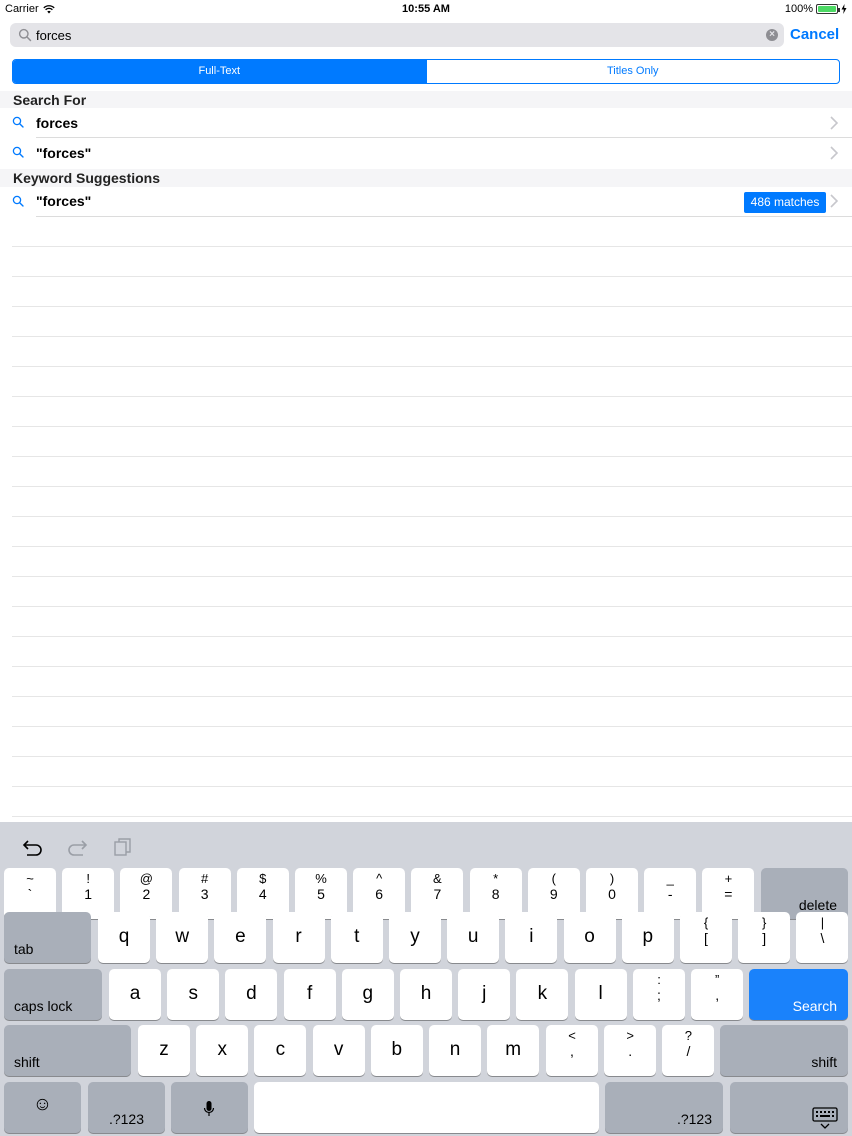 This screenshot has height=1136, width=852. Describe the element at coordinates (53, 994) in the screenshot. I see `caps-lock-key: caps lock` at that location.